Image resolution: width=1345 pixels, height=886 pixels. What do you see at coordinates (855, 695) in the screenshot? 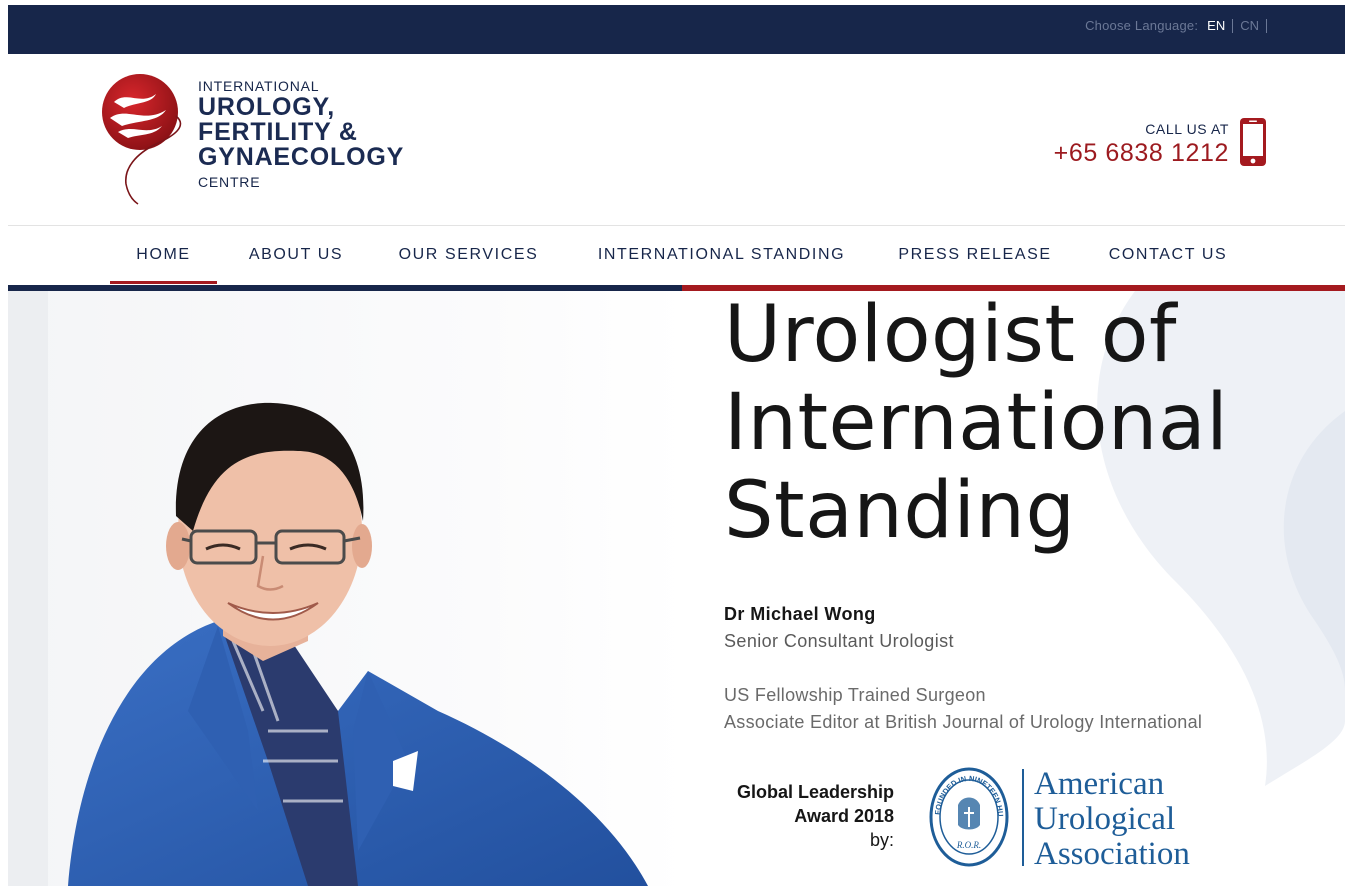
I see `credential-fellowship: US Fellowship Trained Surgeon` at bounding box center [855, 695].